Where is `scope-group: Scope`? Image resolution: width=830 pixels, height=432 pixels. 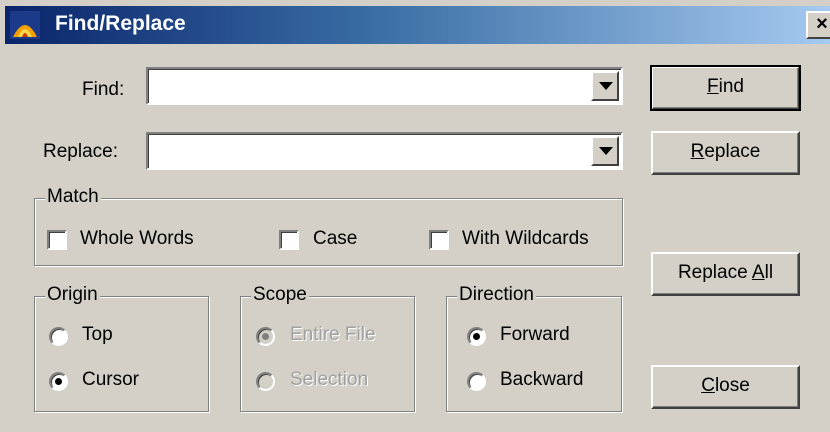
scope-group: Scope is located at coordinates (327, 348).